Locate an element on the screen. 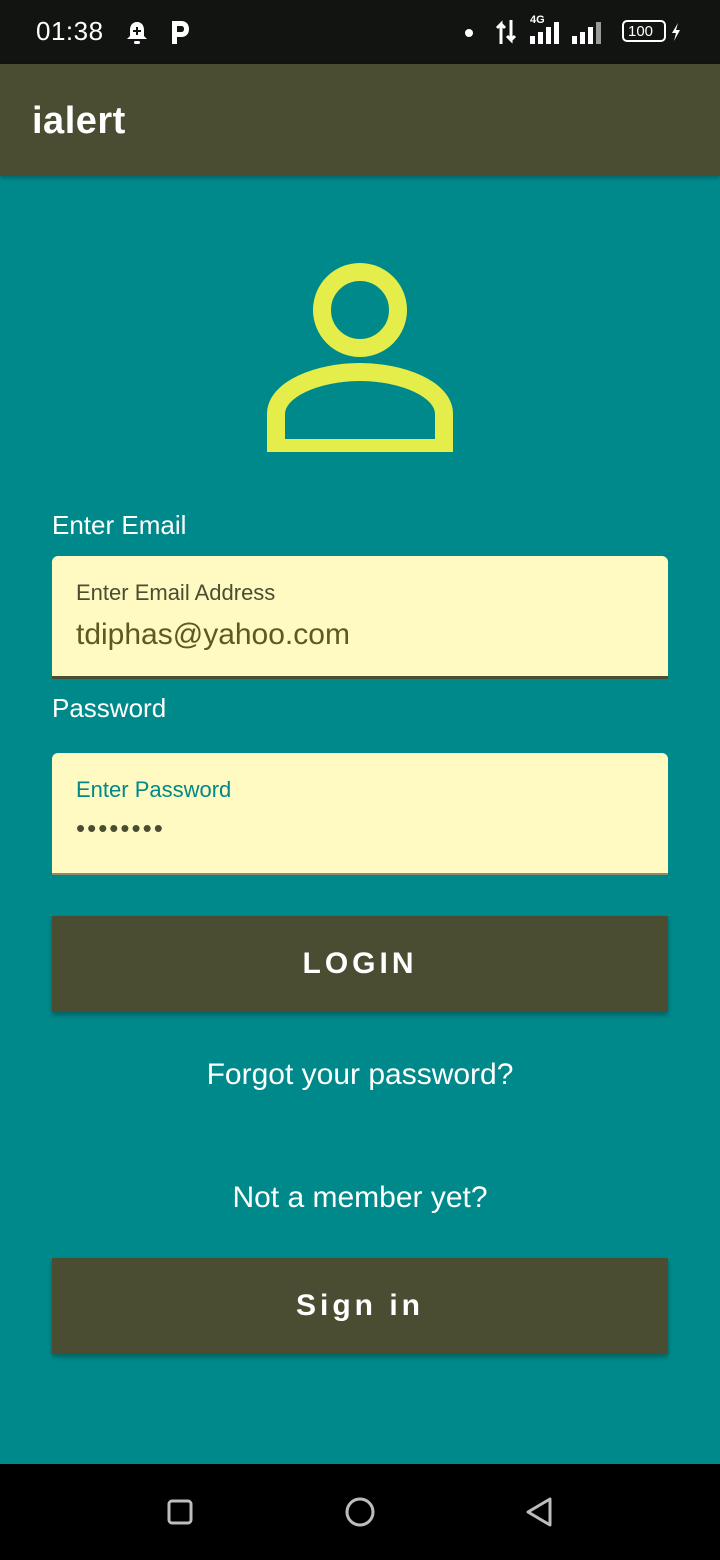 The image size is (720, 1560). back-icon is located at coordinates (540, 1512).